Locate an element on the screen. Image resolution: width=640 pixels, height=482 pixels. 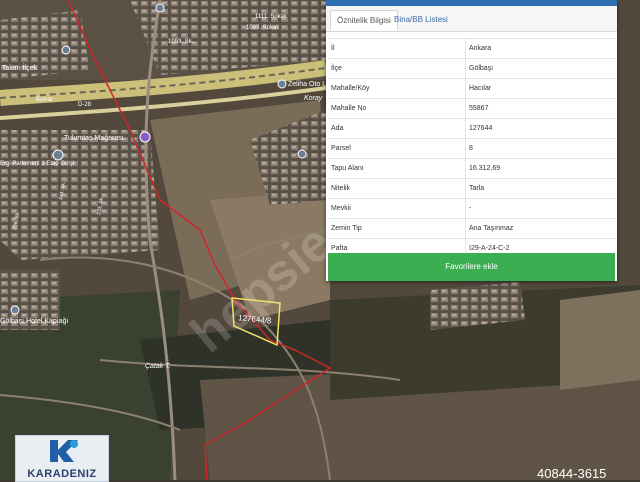
poi-marker-takim is located at coordinates (66, 50).